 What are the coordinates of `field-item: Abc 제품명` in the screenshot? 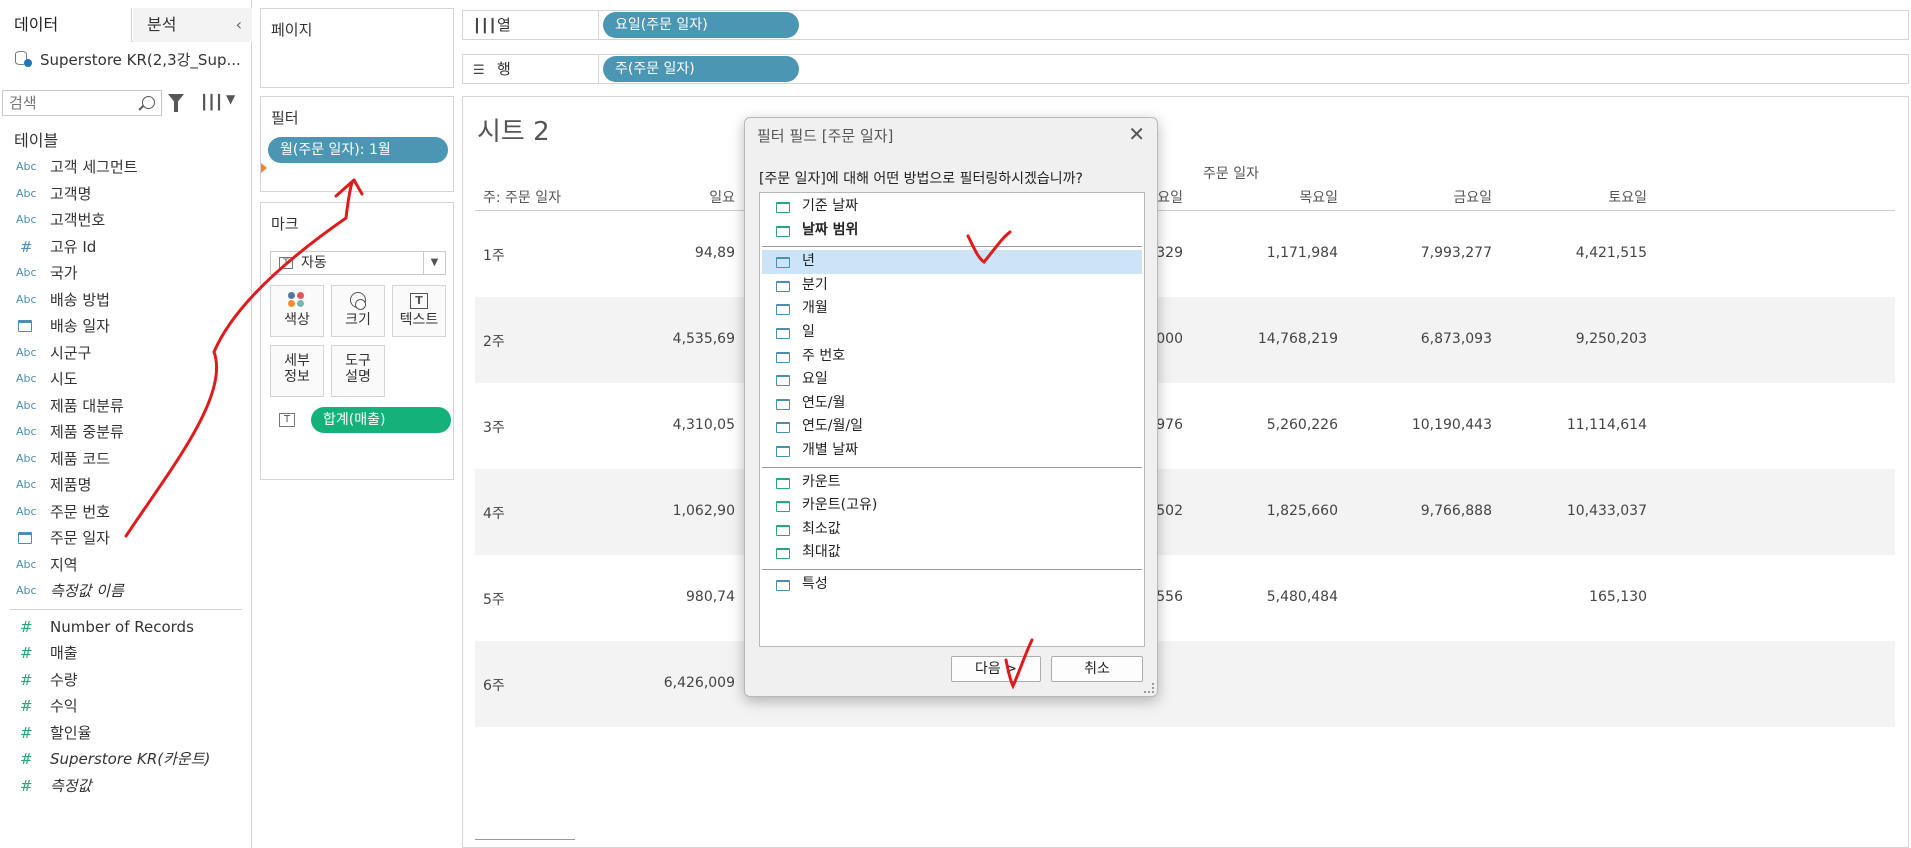 It's located at (126, 485).